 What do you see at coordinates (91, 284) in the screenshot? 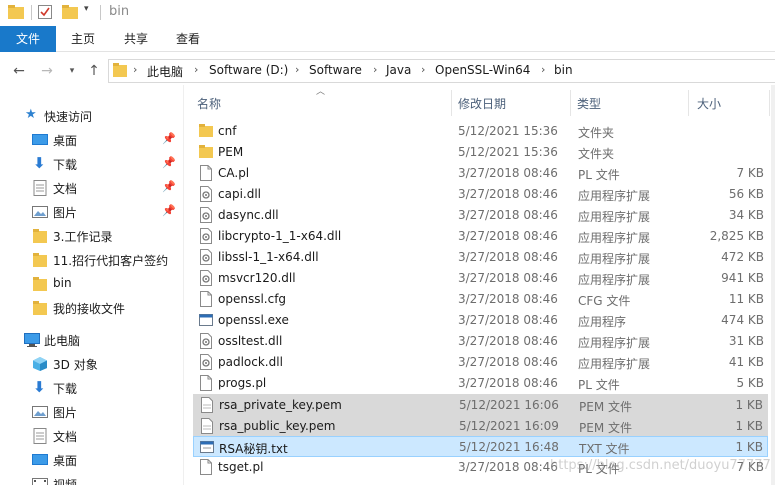
I see `sidebar-item-bin: bin` at bounding box center [91, 284].